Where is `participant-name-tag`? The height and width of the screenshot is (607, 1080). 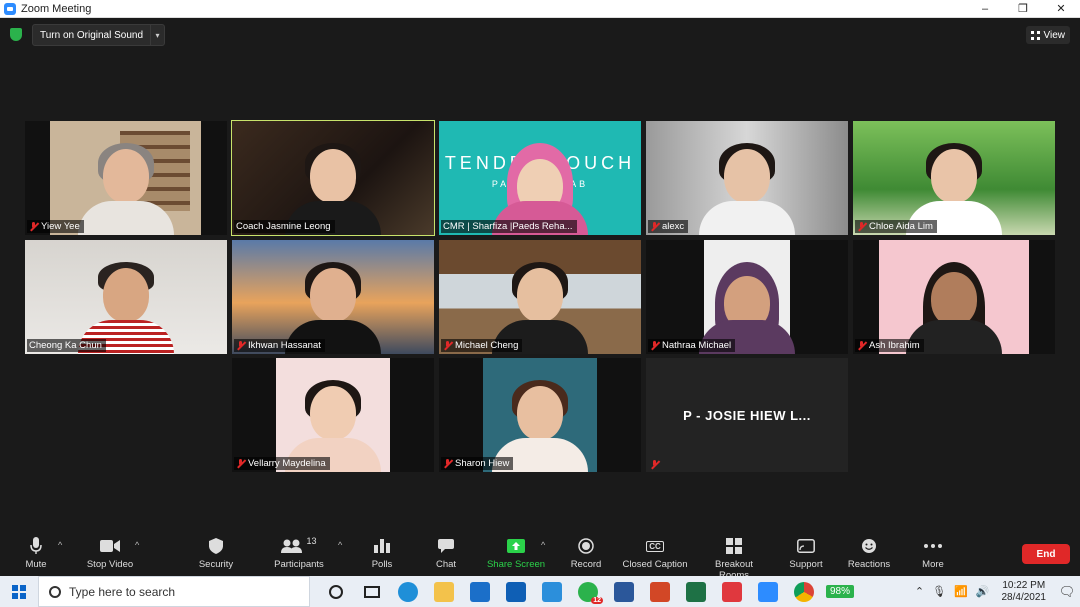 participant-name-tag is located at coordinates (657, 464).